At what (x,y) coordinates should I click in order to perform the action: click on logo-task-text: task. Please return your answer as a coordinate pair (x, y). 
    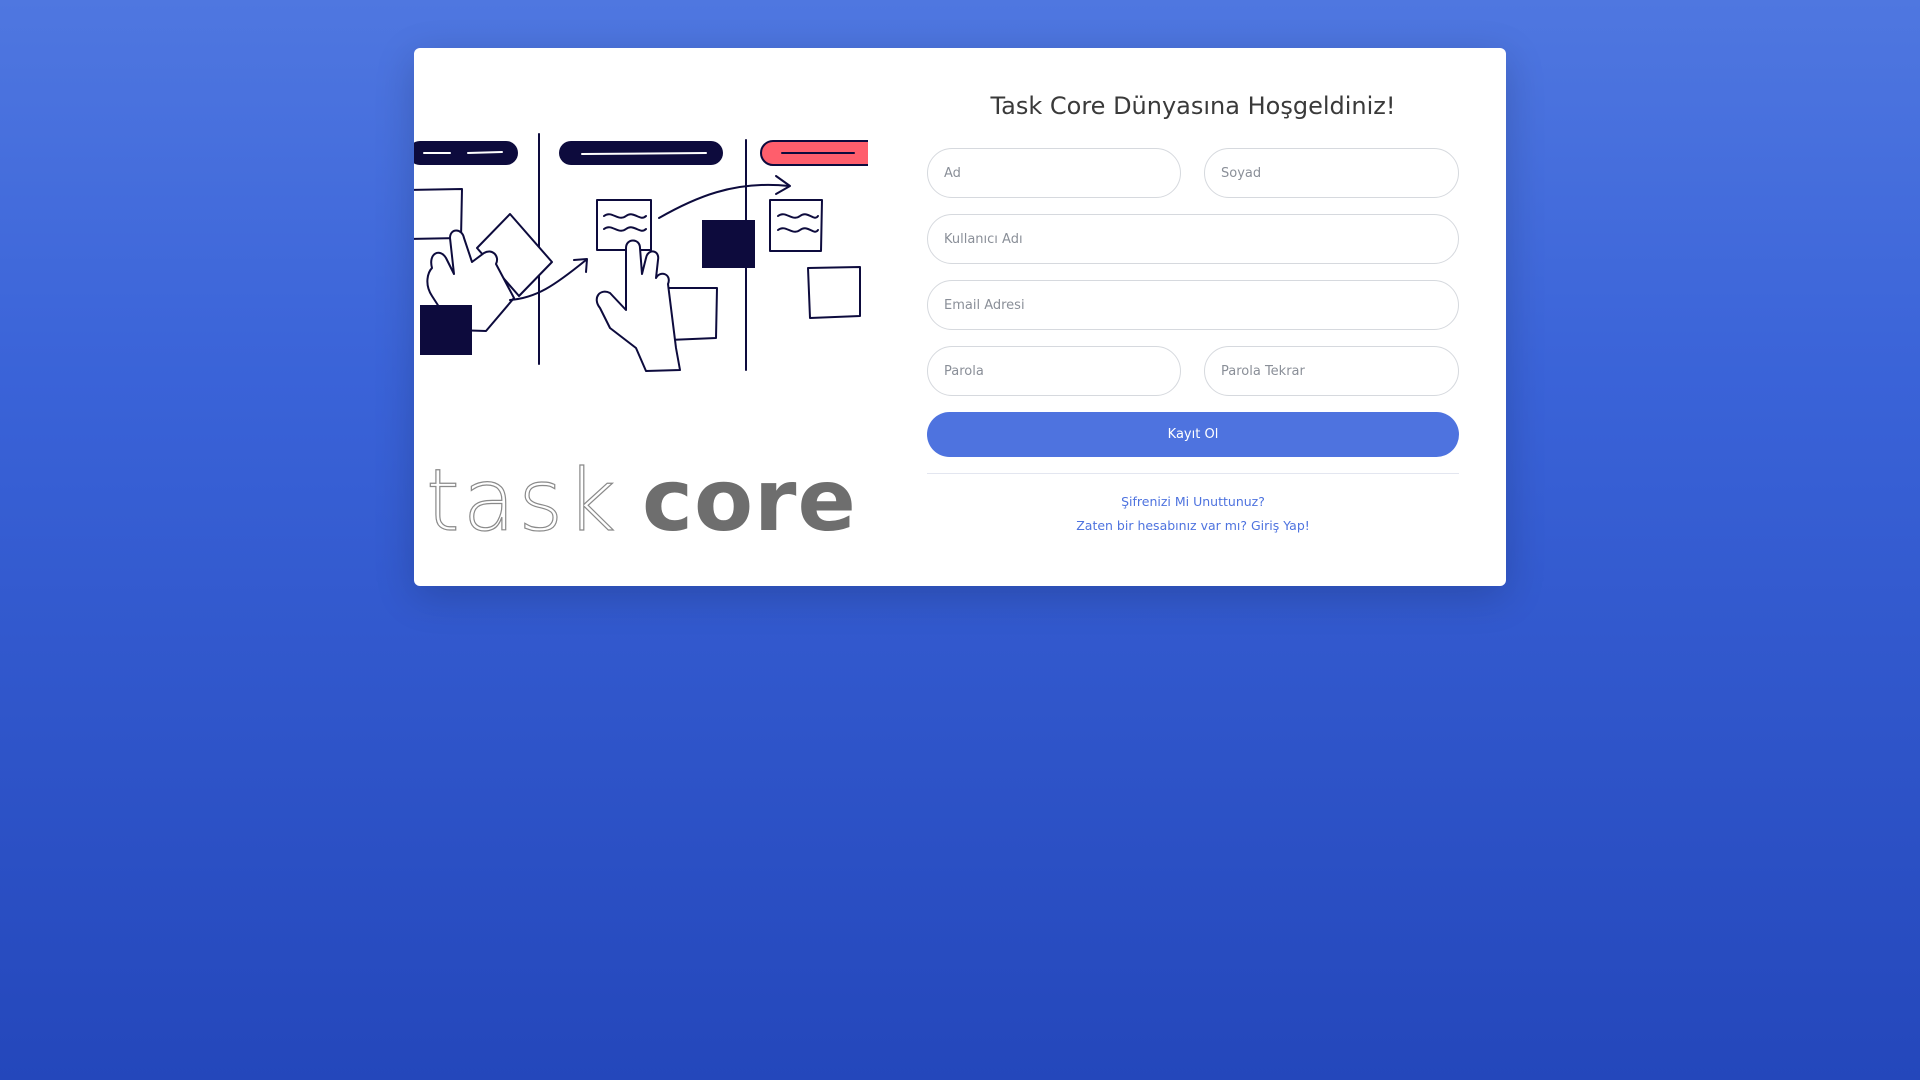
    Looking at the image, I should click on (522, 501).